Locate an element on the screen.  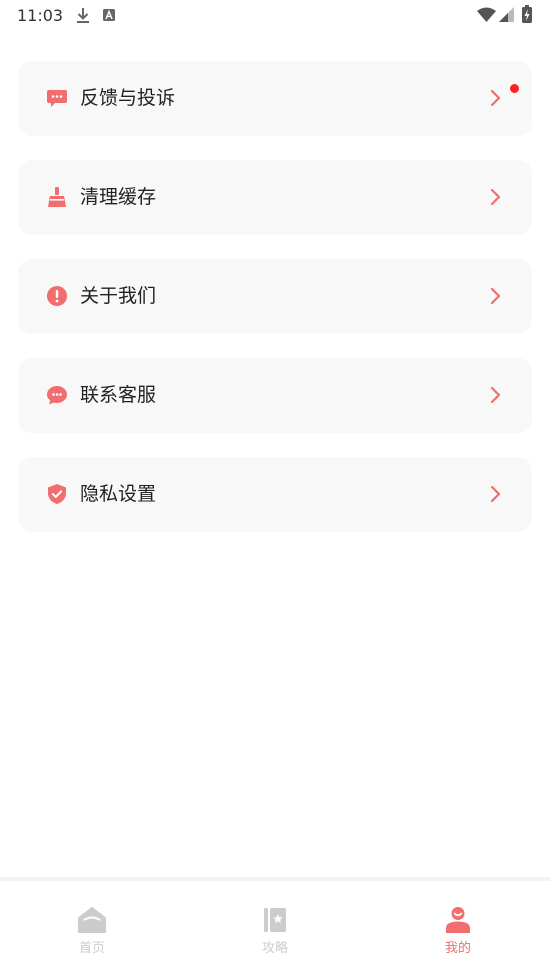
menu-item-feedback: 反馈与投诉 is located at coordinates (275, 98).